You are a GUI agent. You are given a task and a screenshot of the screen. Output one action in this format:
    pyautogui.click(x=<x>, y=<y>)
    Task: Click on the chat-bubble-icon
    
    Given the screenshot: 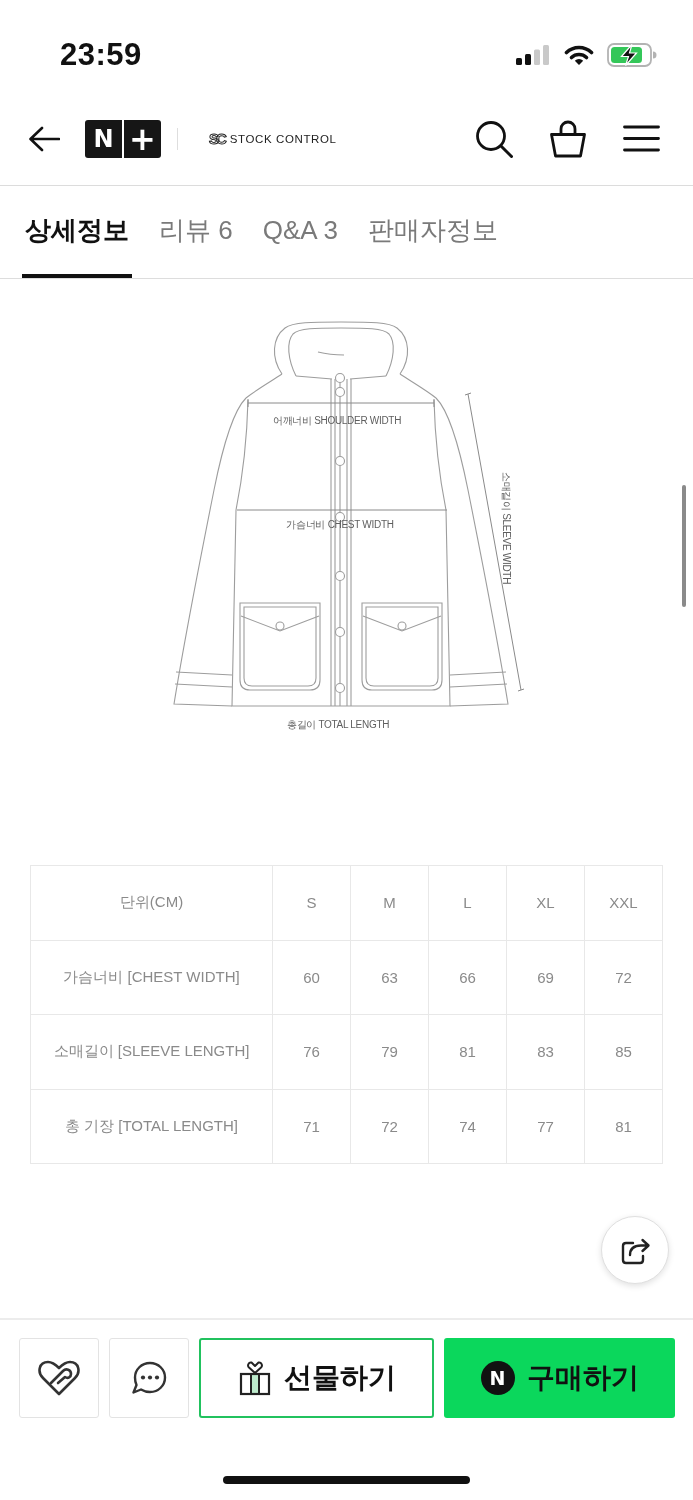 What is the action you would take?
    pyautogui.click(x=149, y=1378)
    